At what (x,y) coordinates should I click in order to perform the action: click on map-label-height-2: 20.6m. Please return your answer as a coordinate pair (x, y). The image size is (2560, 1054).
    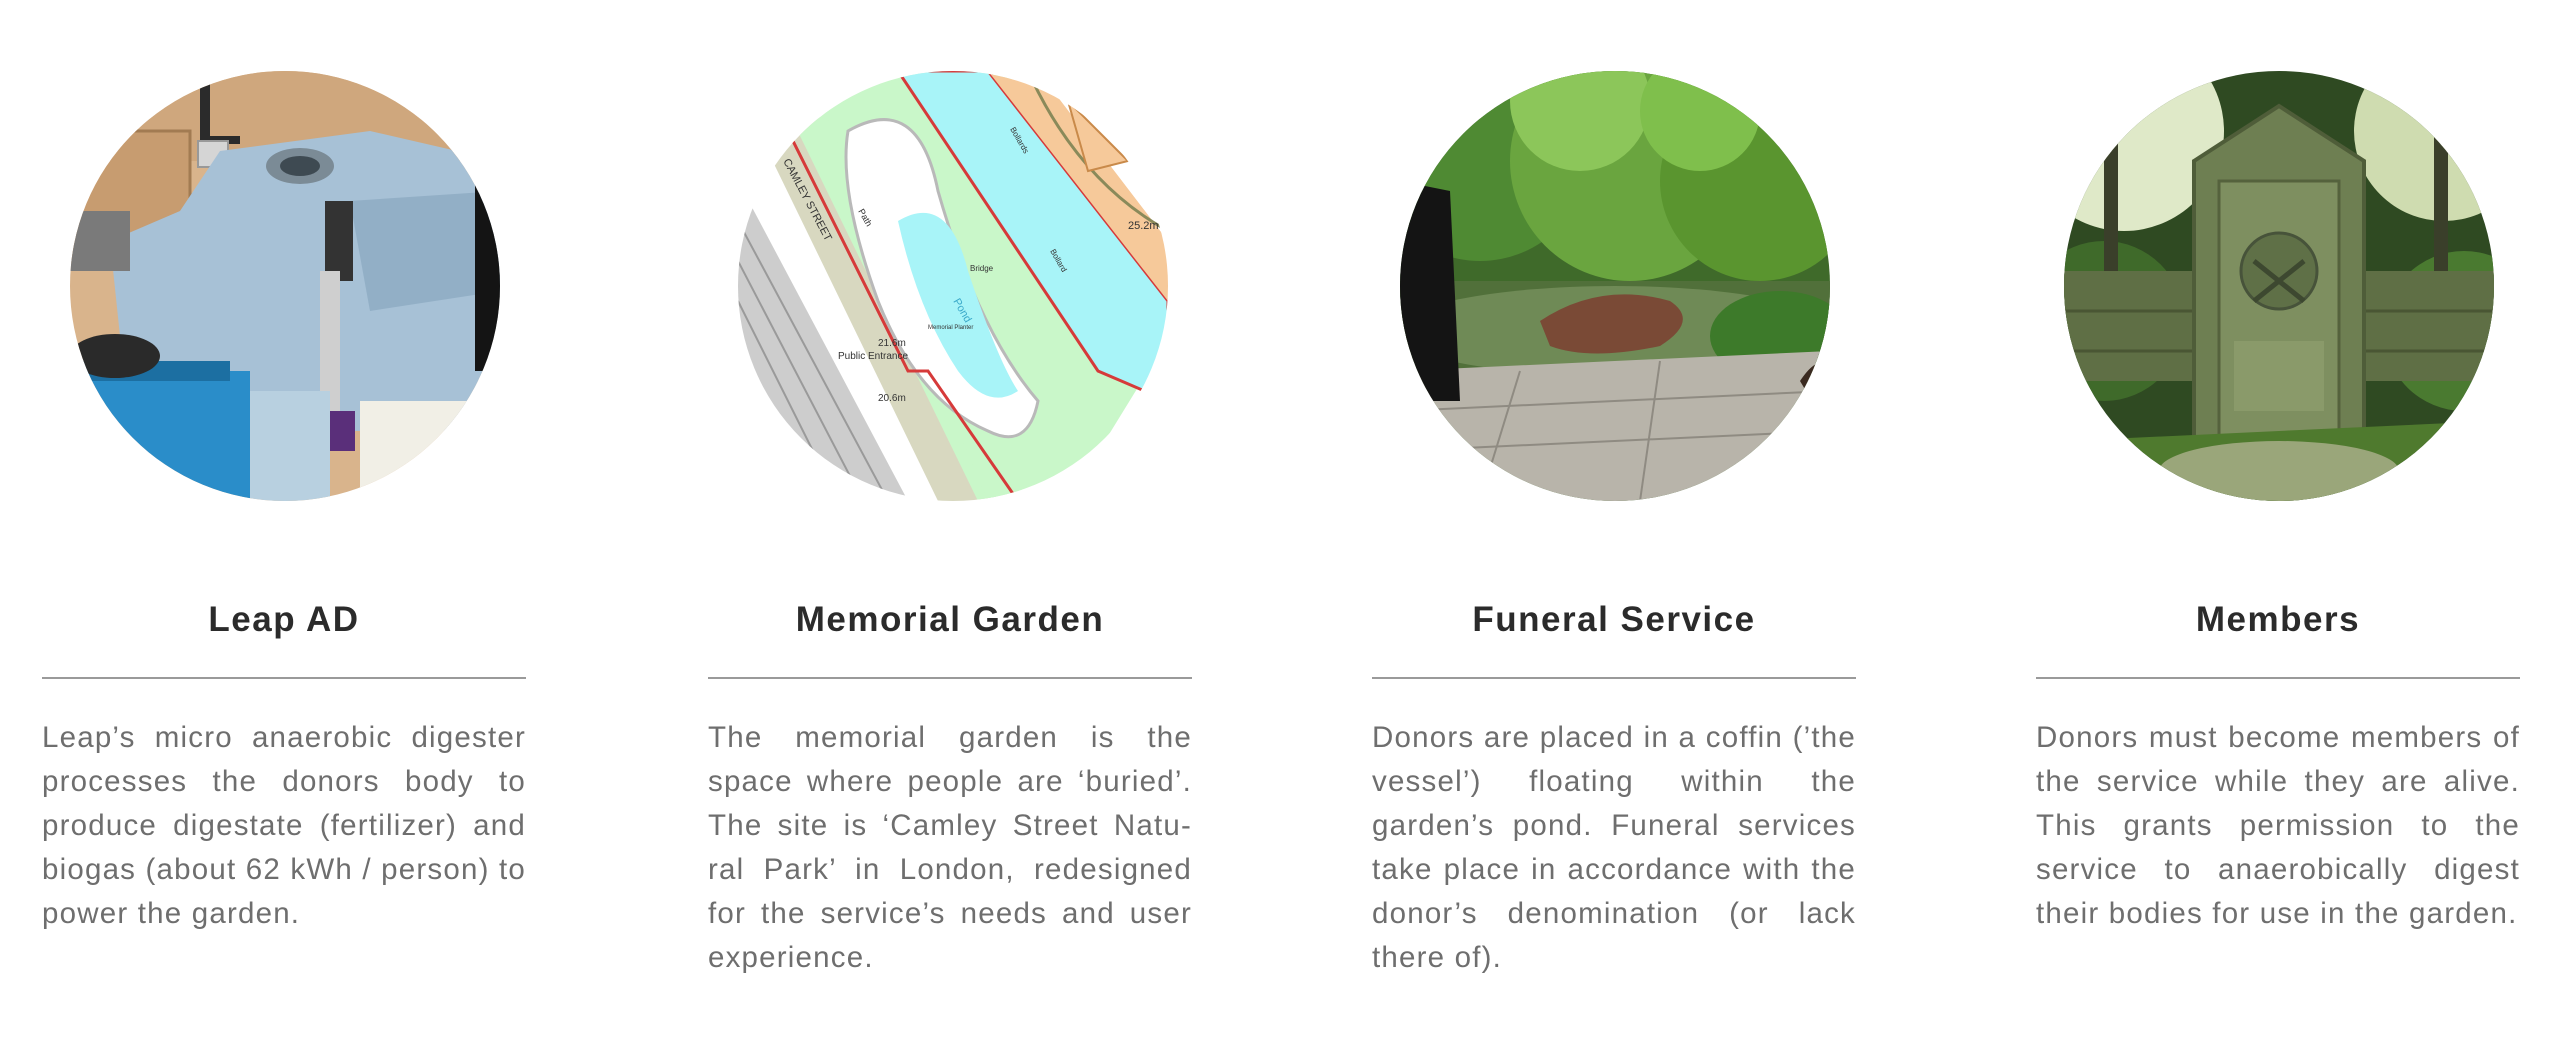
    Looking at the image, I should click on (892, 398).